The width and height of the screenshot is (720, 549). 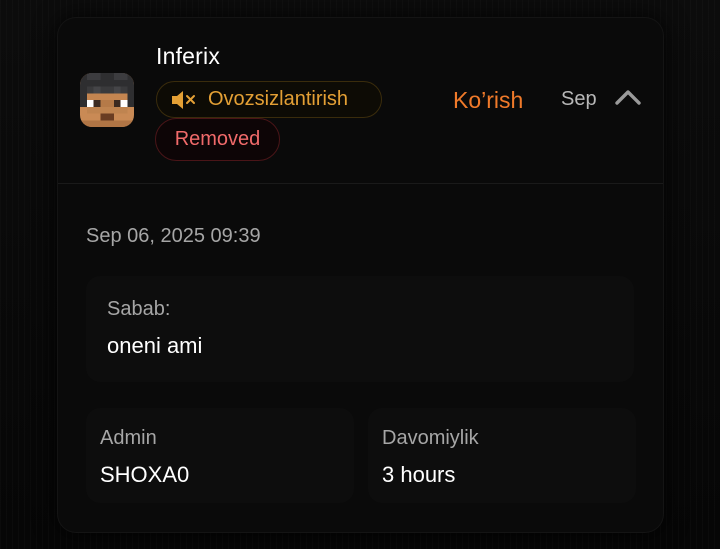 I want to click on duration-value: 3 hours, so click(x=419, y=474).